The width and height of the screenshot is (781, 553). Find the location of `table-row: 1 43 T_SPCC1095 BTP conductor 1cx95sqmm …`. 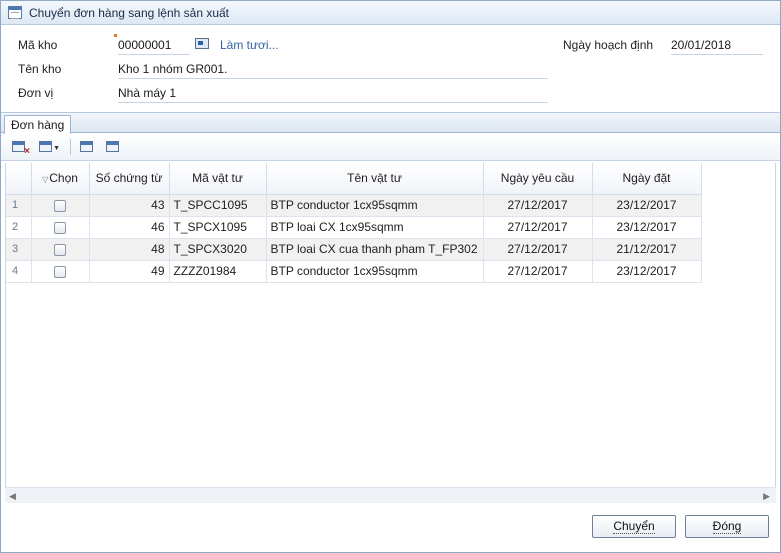

table-row: 1 43 T_SPCC1095 BTP conductor 1cx95sqmm … is located at coordinates (354, 205).